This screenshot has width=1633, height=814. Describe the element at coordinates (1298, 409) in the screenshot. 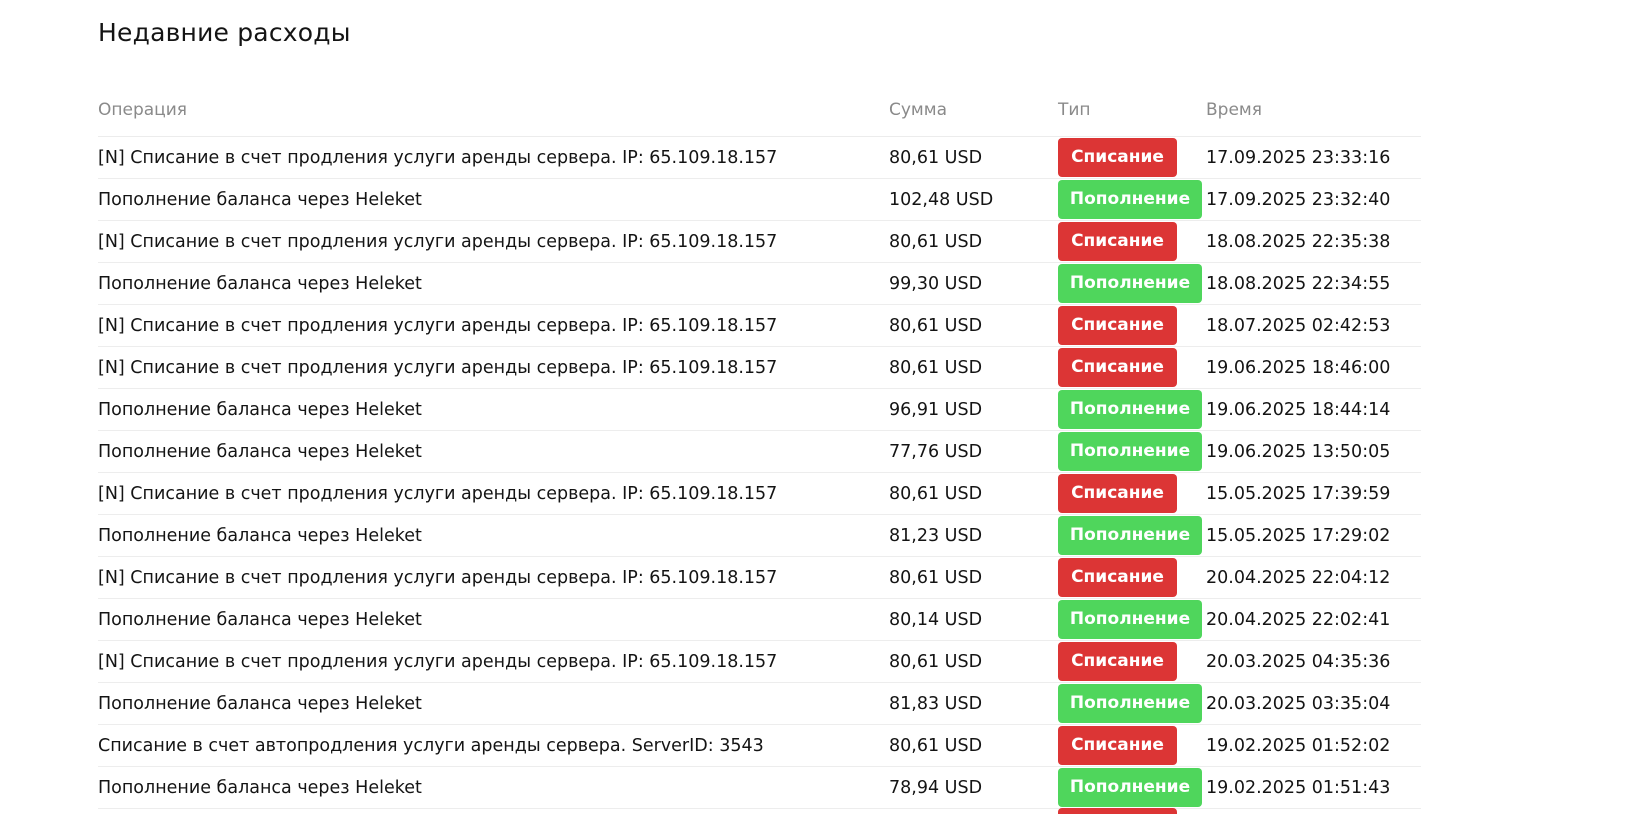

I see `cell-time: 19.06.2025 18:44:14` at that location.